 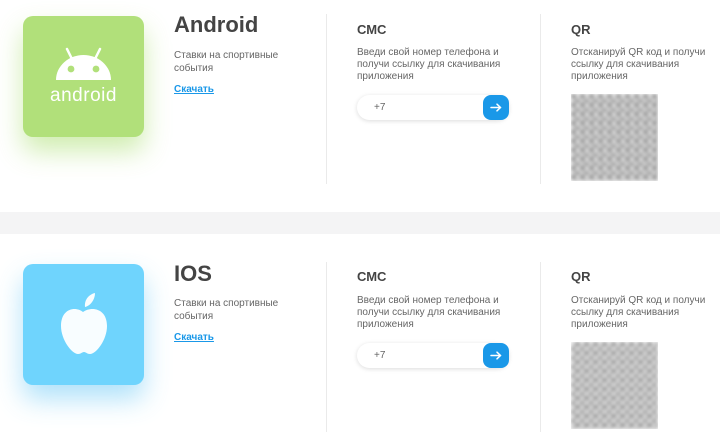 I want to click on android-logo-text: android, so click(x=83, y=95).